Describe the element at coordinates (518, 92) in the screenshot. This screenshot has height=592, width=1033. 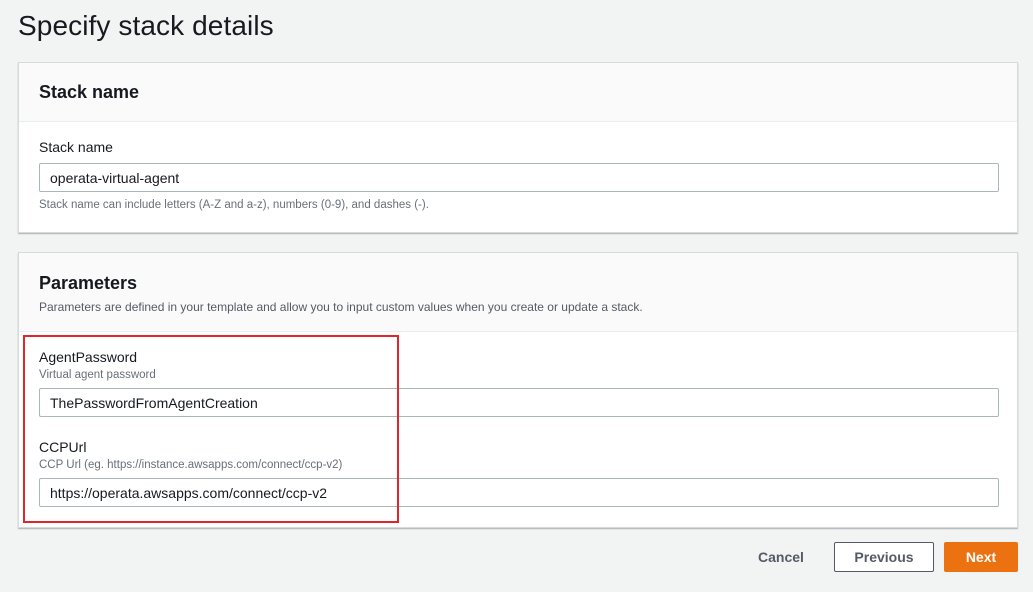
I see `stack-name-panel-header: Stack name` at that location.